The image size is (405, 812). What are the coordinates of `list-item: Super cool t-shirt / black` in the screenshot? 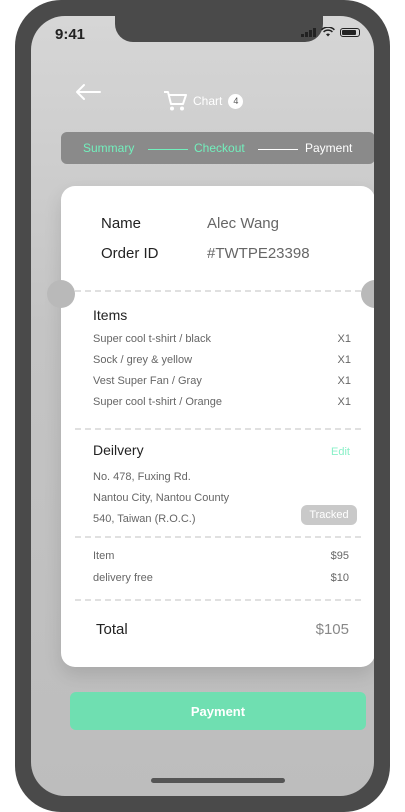 It's located at (152, 339).